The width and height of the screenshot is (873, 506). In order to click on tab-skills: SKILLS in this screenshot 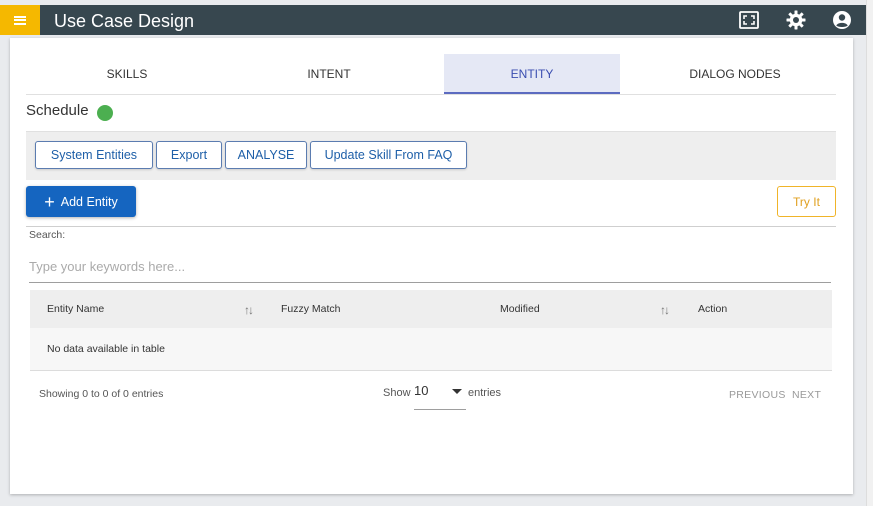, I will do `click(127, 74)`.